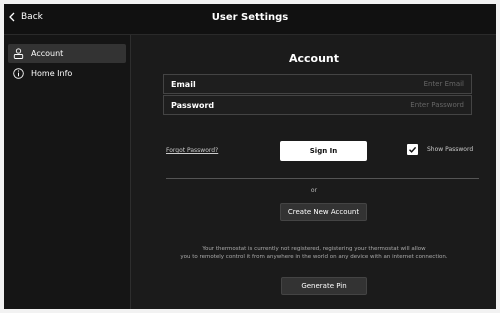 The width and height of the screenshot is (500, 313). I want to click on sidebar-item-label: Account, so click(47, 53).